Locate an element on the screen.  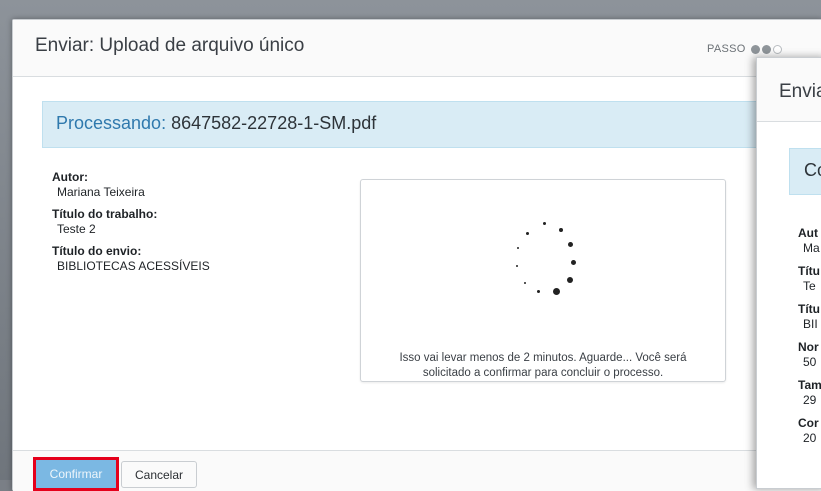
overlapping-modal-banner: Co is located at coordinates (805, 171).